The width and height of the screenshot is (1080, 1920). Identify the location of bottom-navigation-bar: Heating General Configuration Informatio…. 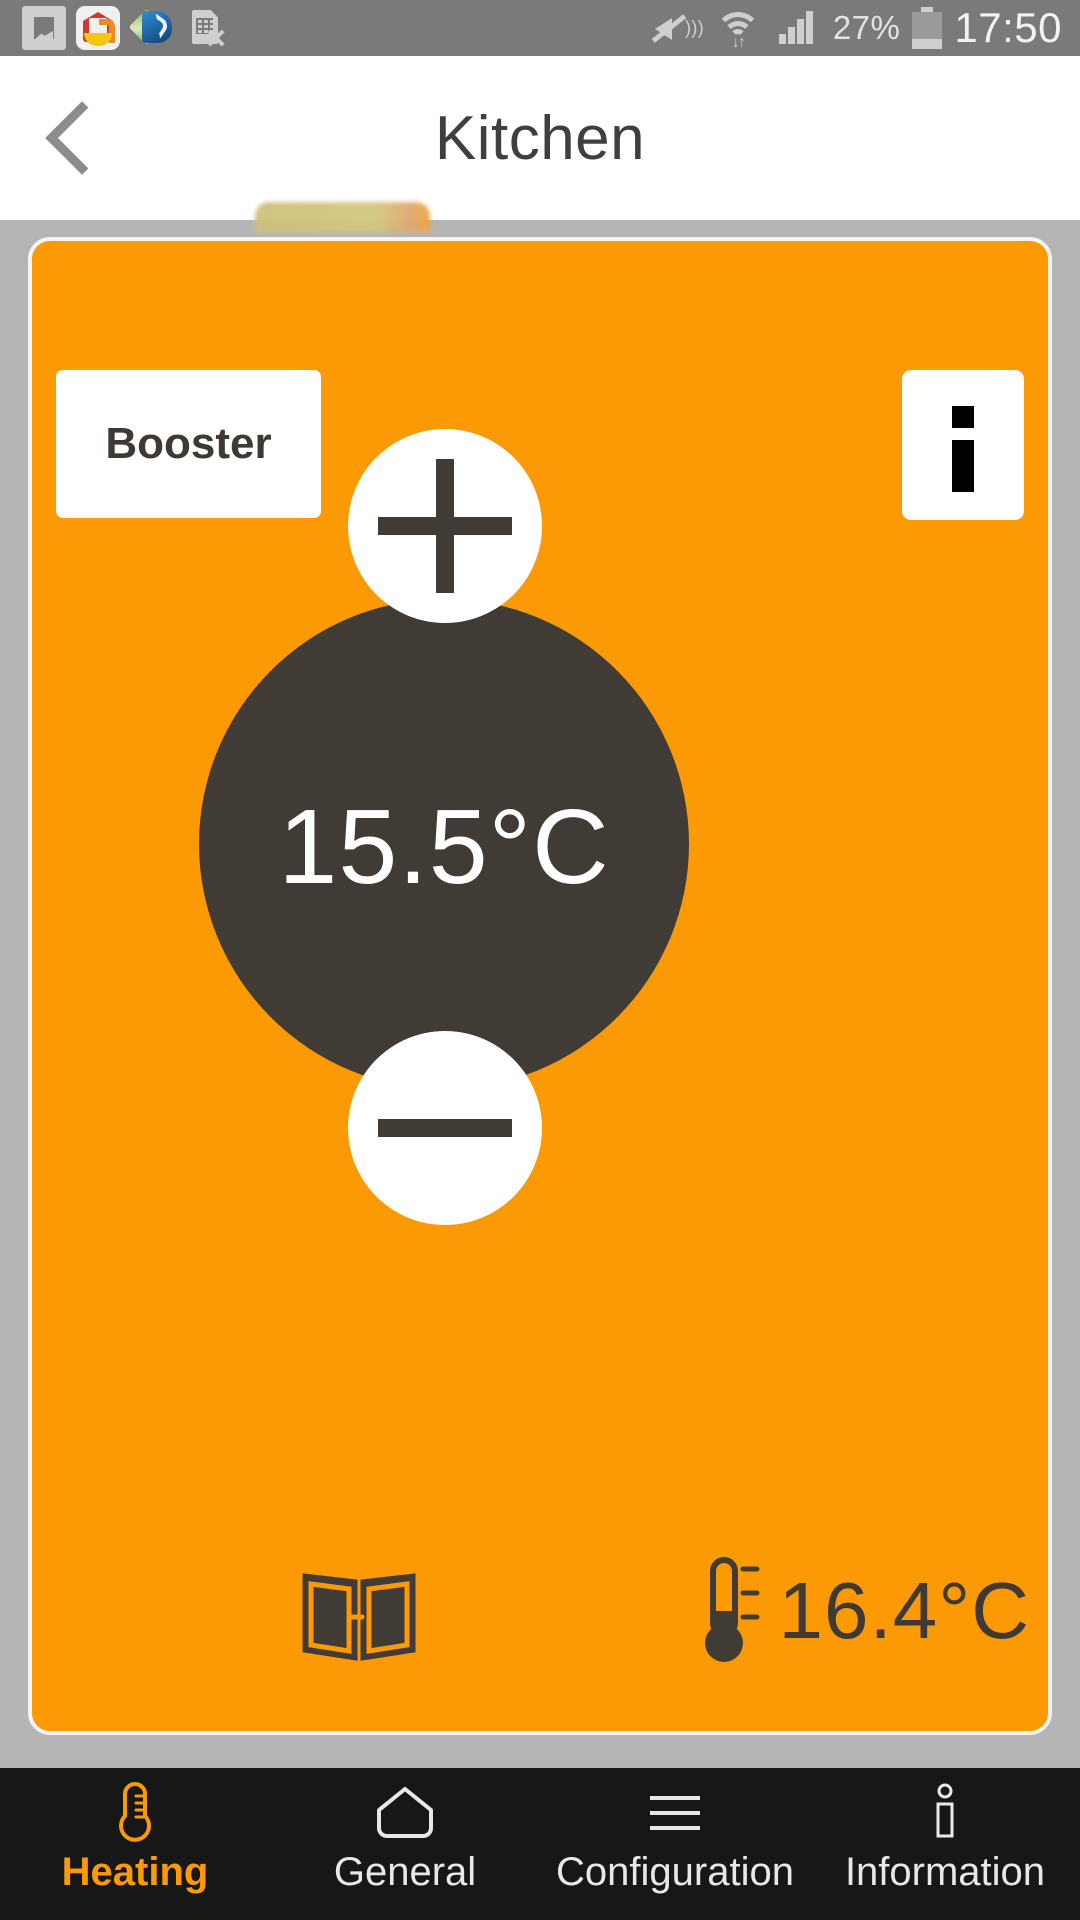
(540, 1844).